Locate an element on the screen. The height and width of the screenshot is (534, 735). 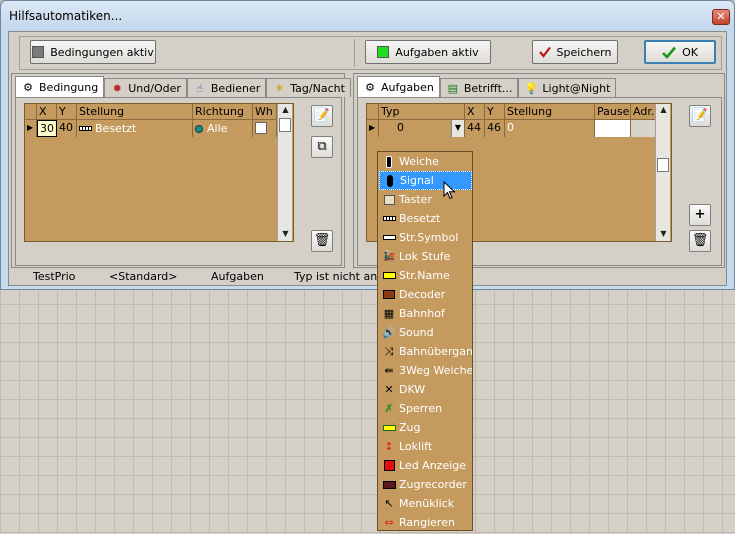
title-bar: Hilfsautomatiken... ✕ is located at coordinates (367, 16).